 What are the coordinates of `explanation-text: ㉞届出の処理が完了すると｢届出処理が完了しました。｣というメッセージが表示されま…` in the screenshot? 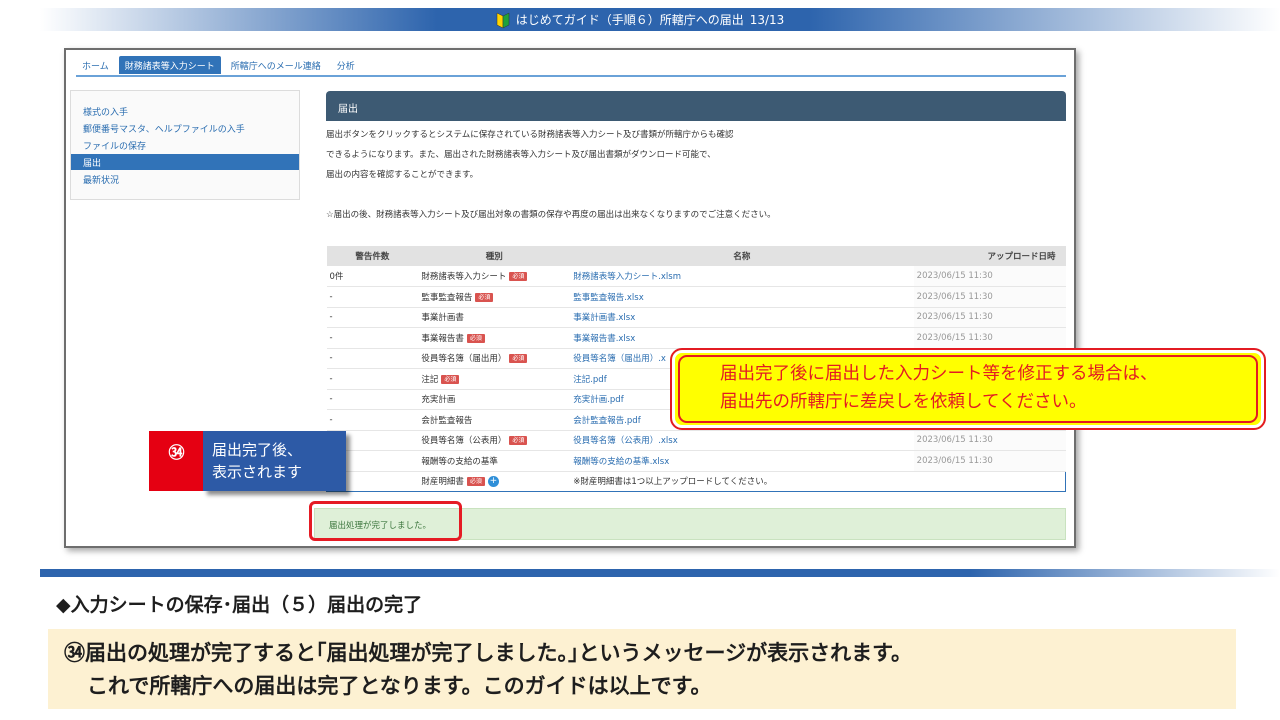 It's located at (488, 670).